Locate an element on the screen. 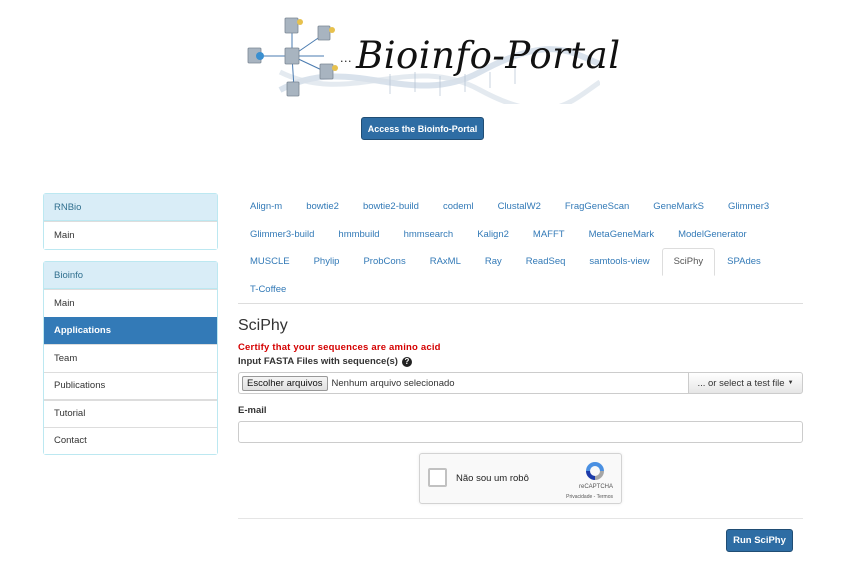  help-icon: ? is located at coordinates (406, 361).